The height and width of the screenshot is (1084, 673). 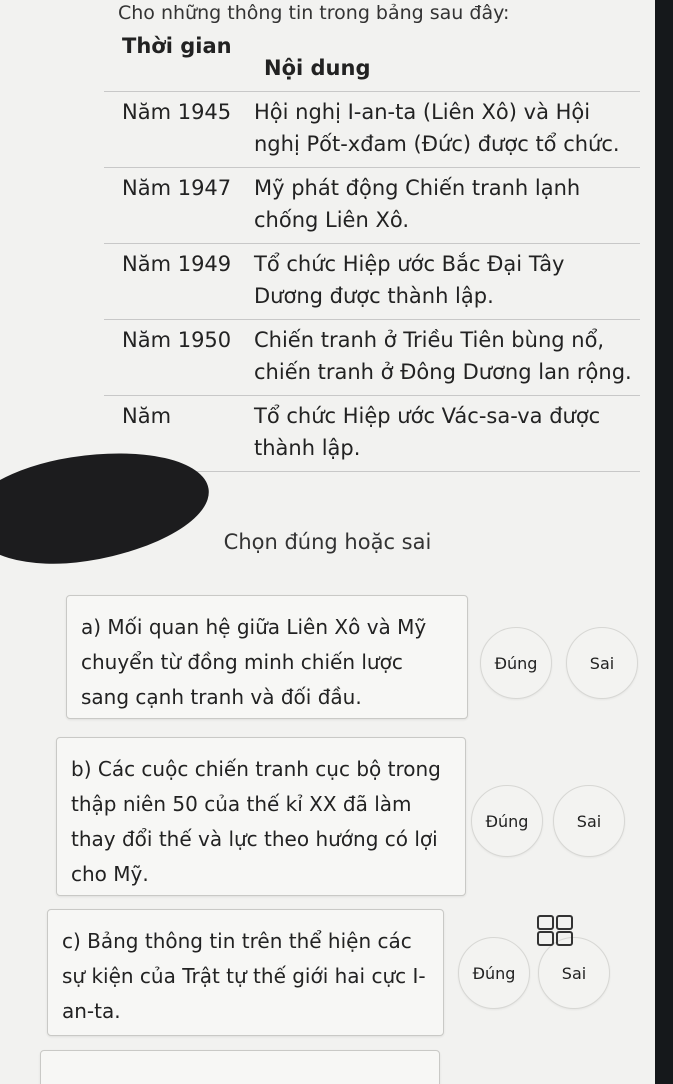 I want to click on true-button-b: Đúng, so click(x=507, y=821).